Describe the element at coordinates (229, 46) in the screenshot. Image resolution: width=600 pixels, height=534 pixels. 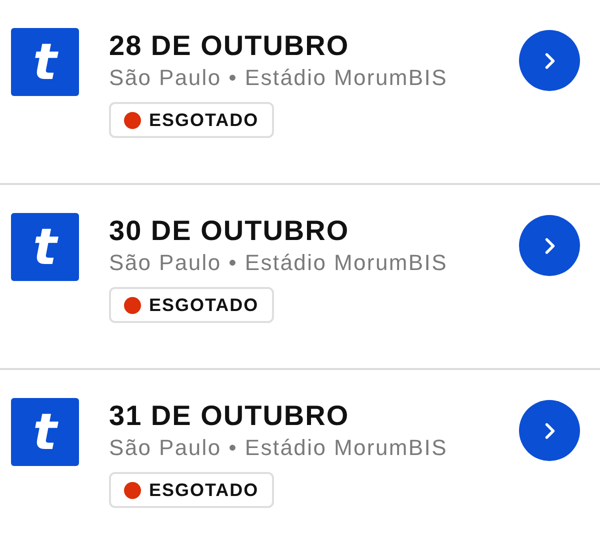
I see `event-date: 28 DE OUTUBRO` at that location.